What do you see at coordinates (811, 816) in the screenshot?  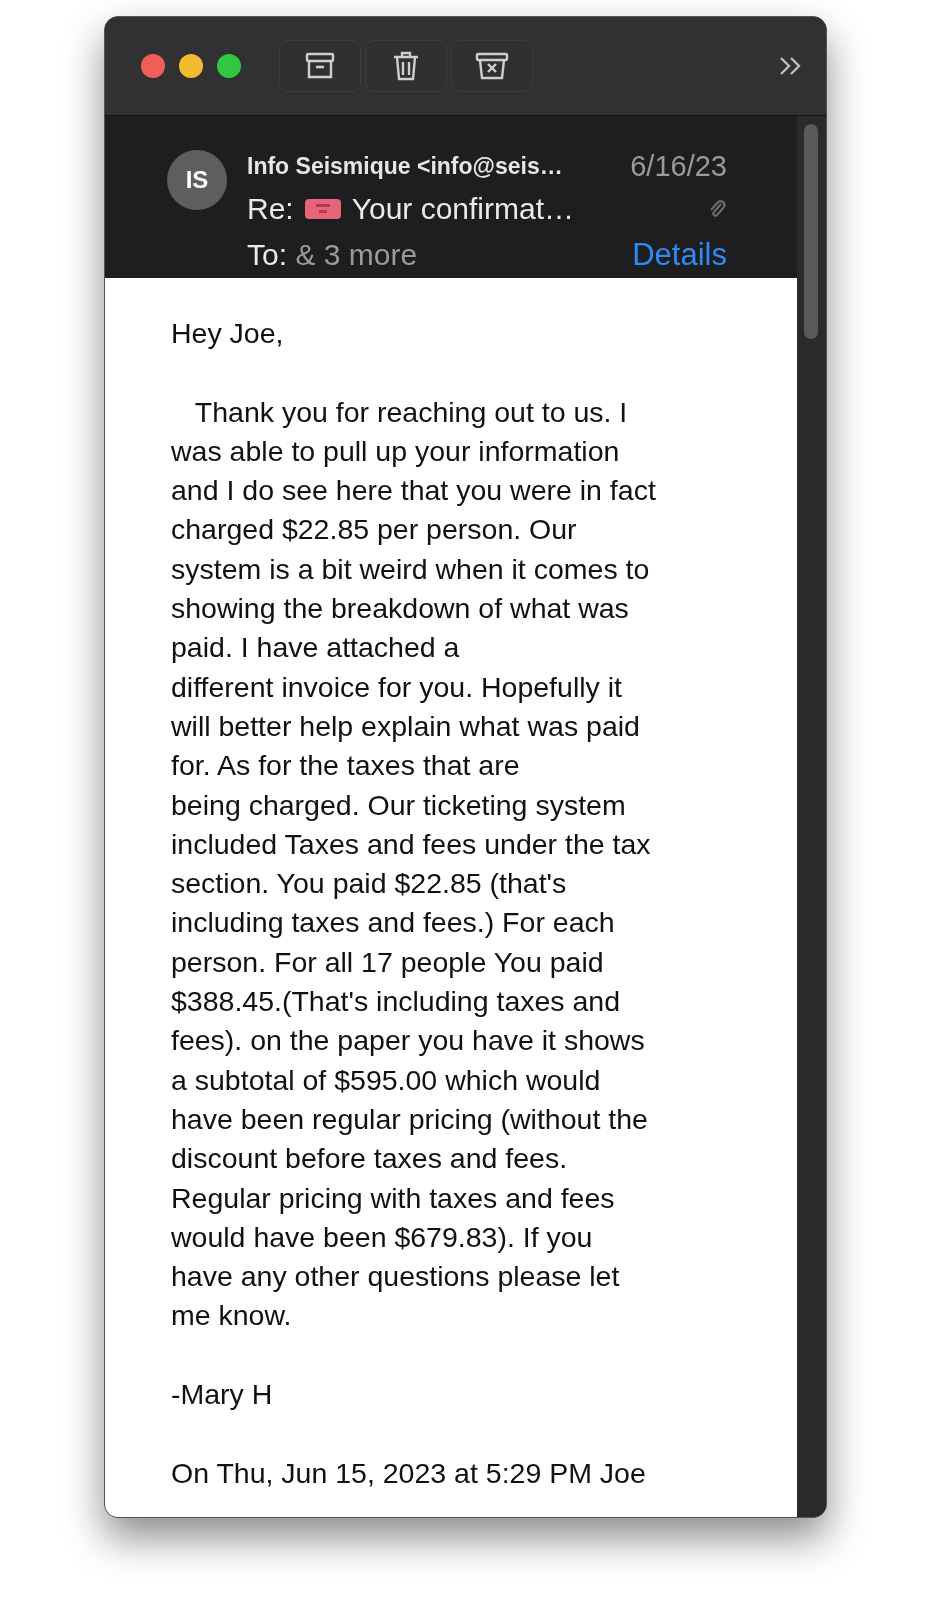 I see `scrollbar` at bounding box center [811, 816].